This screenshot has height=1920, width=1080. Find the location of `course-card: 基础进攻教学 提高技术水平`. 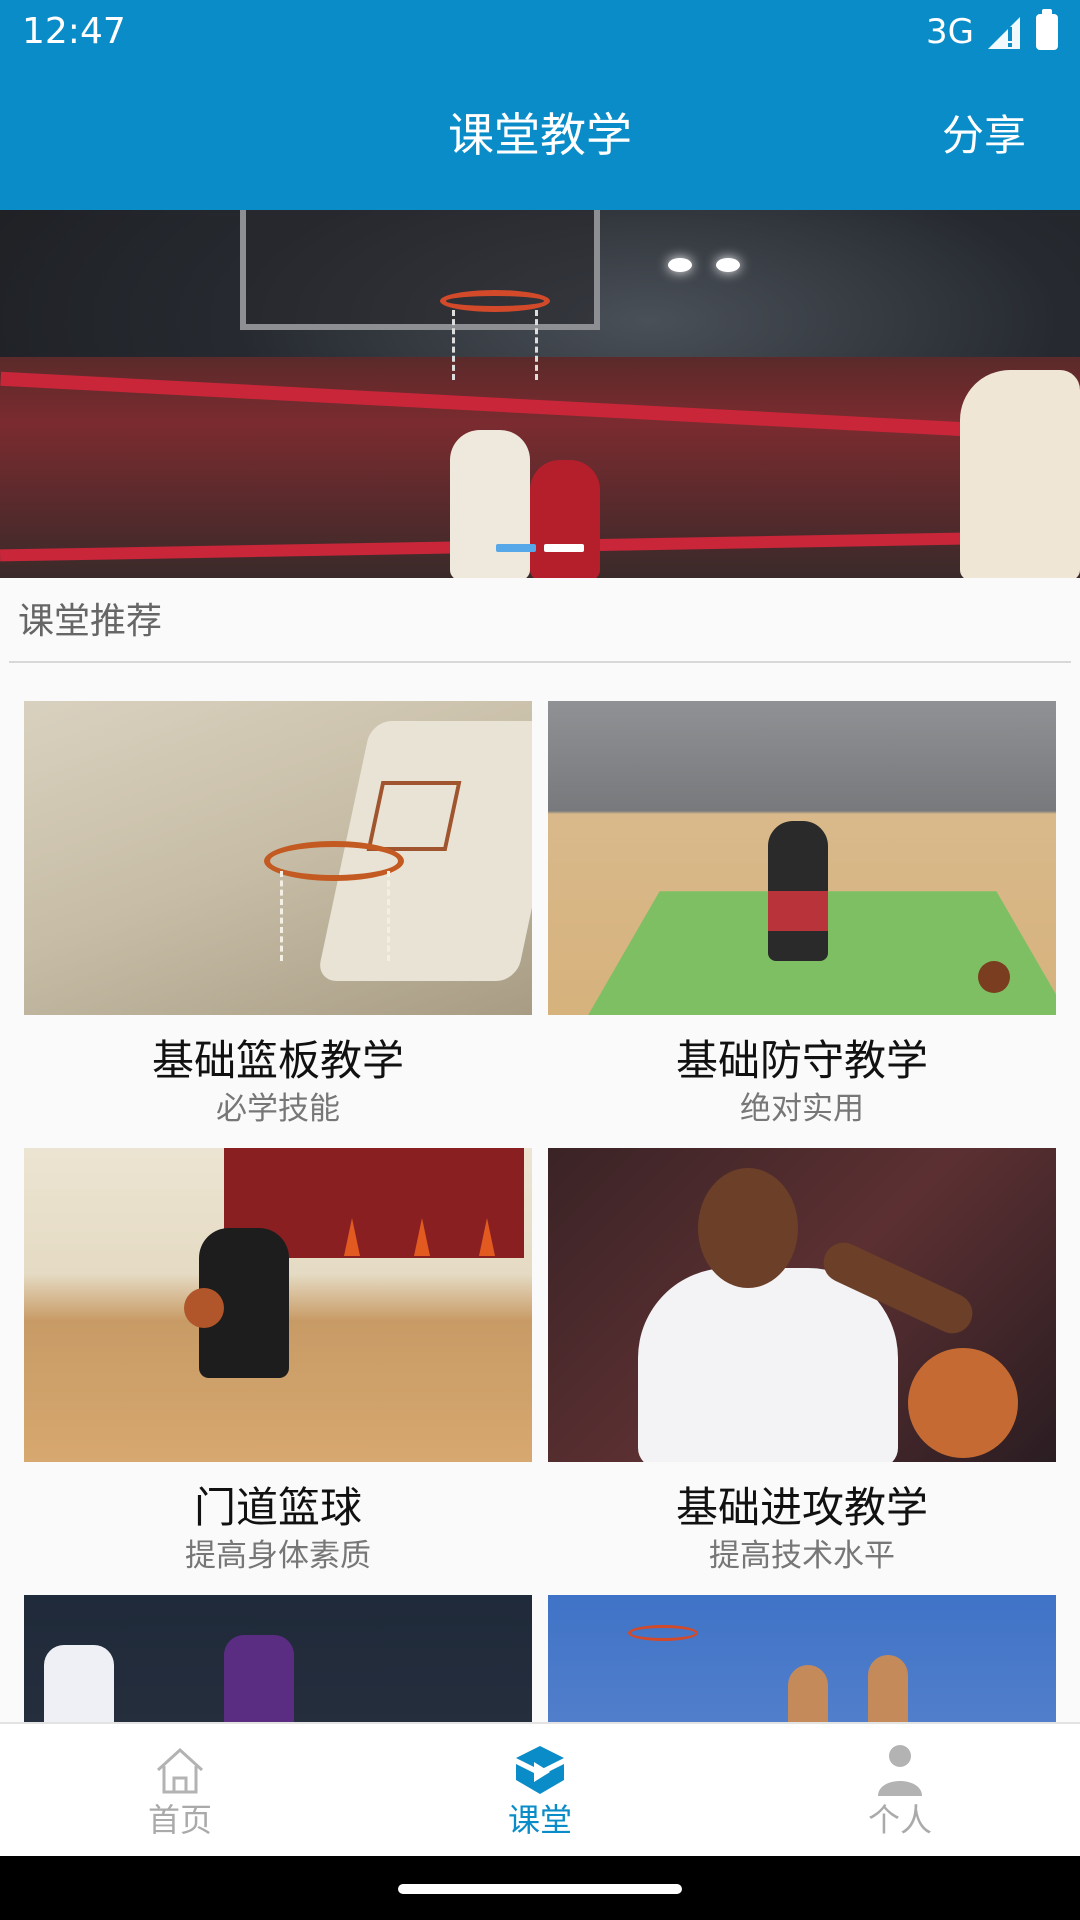

course-card: 基础进攻教学 提高技术水平 is located at coordinates (802, 1362).